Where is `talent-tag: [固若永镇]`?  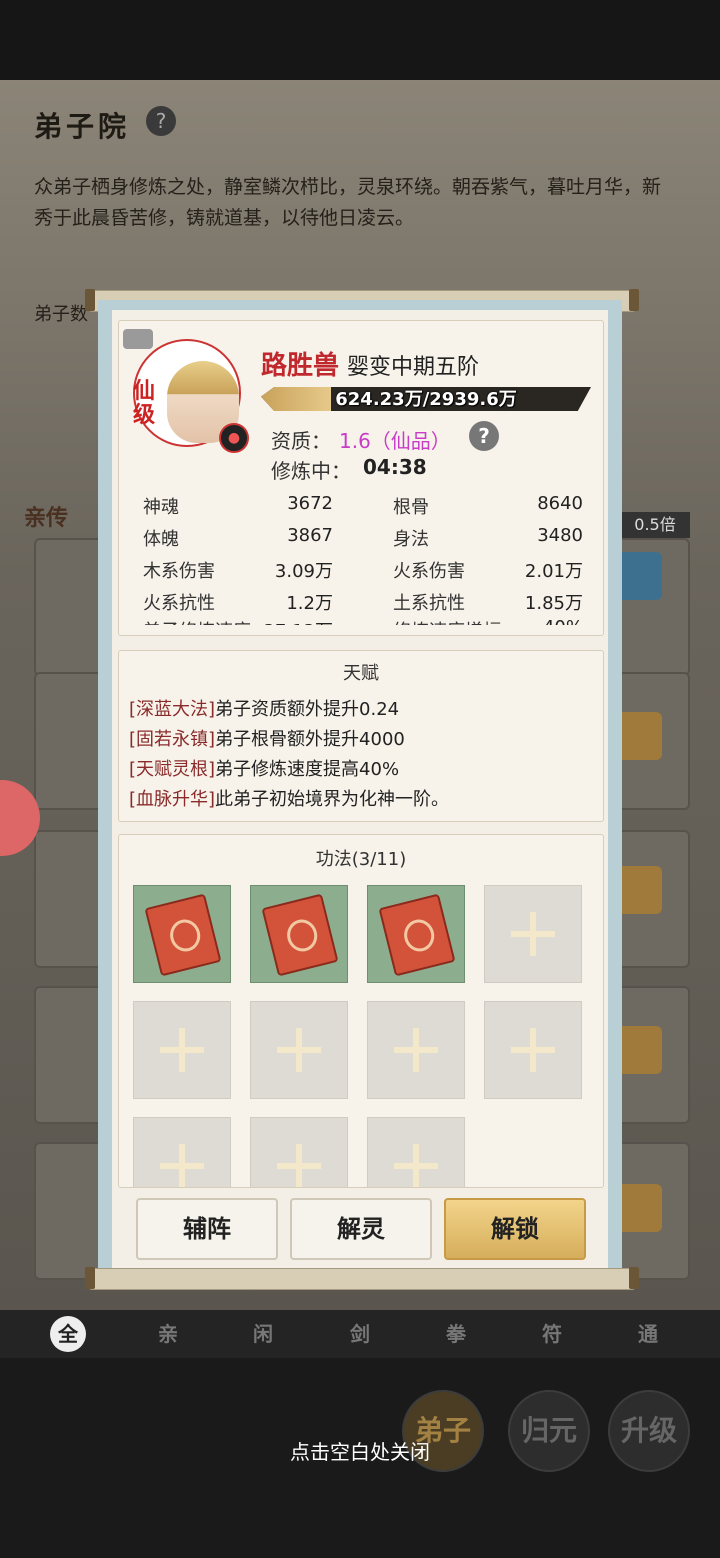 talent-tag: [固若永镇] is located at coordinates (172, 739).